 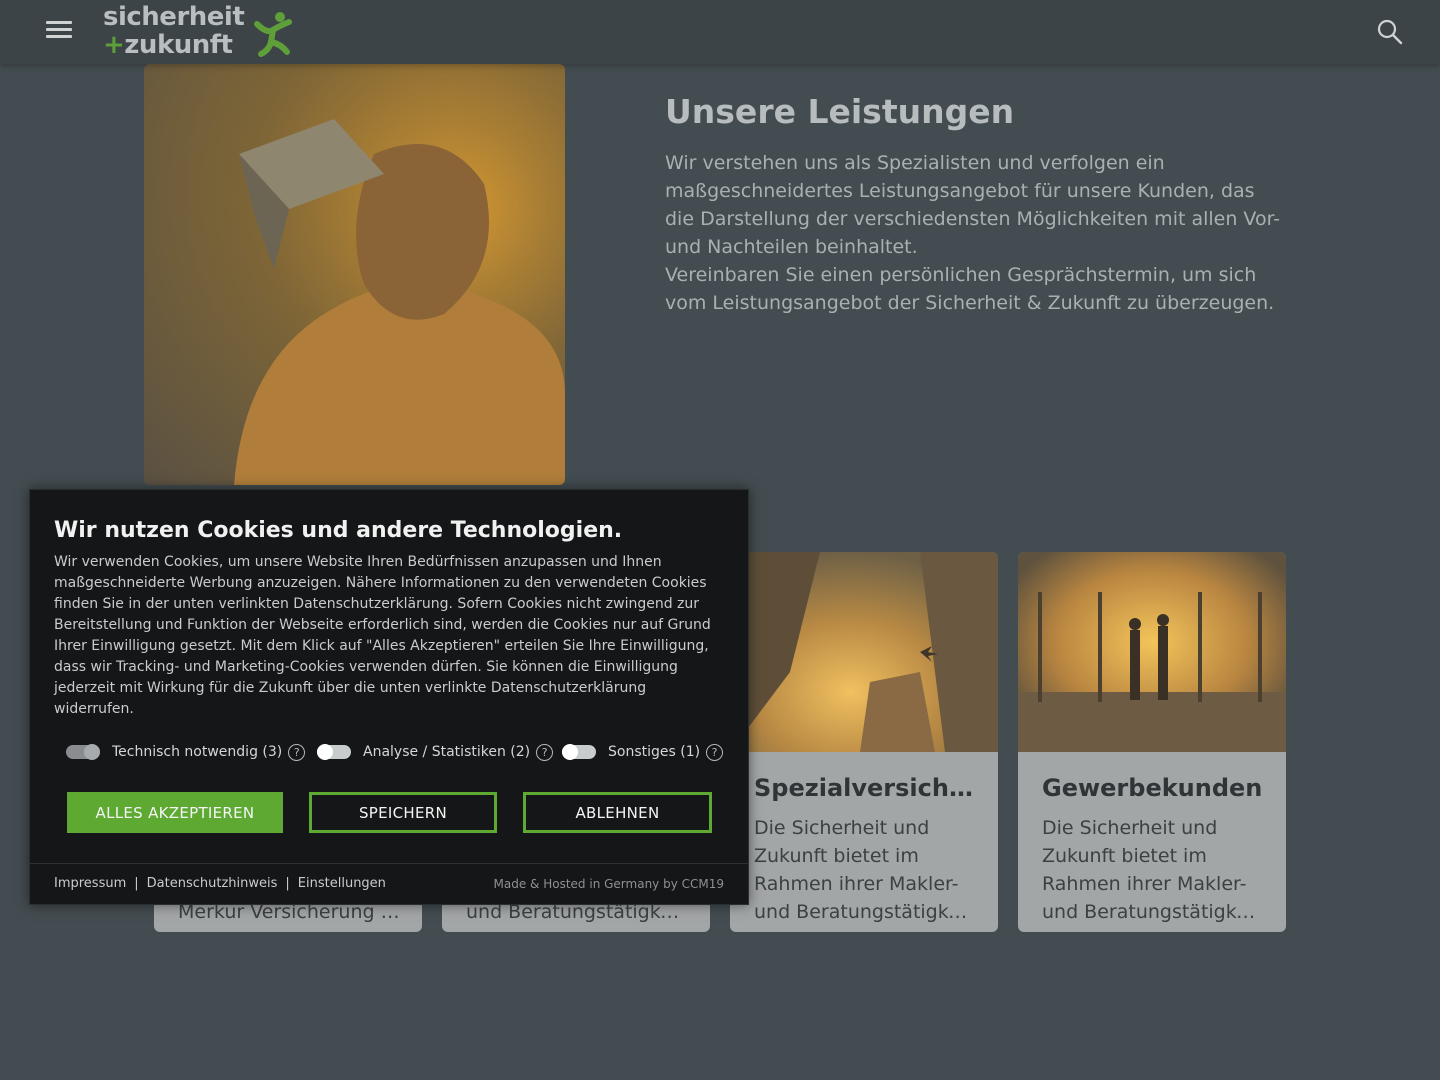 What do you see at coordinates (174, 17) in the screenshot?
I see `logo-text-line1: sicherheit` at bounding box center [174, 17].